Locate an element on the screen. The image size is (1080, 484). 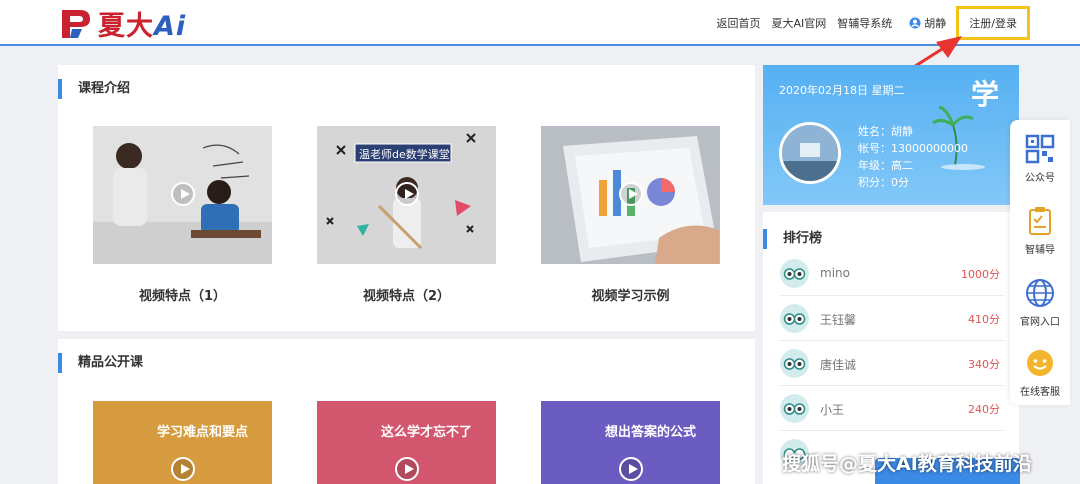
login-register-button: 注册/登录 is located at coordinates (993, 23).